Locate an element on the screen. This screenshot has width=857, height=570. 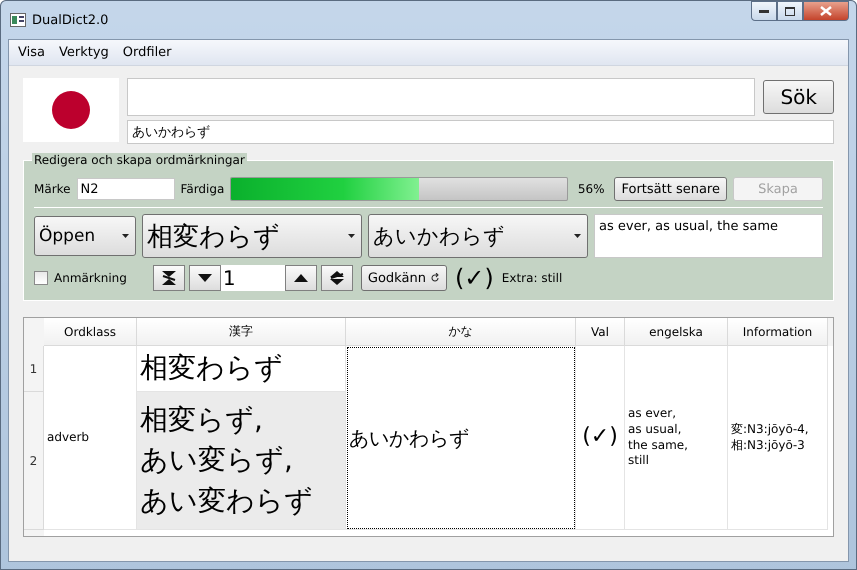
flag-icon is located at coordinates (71, 110).